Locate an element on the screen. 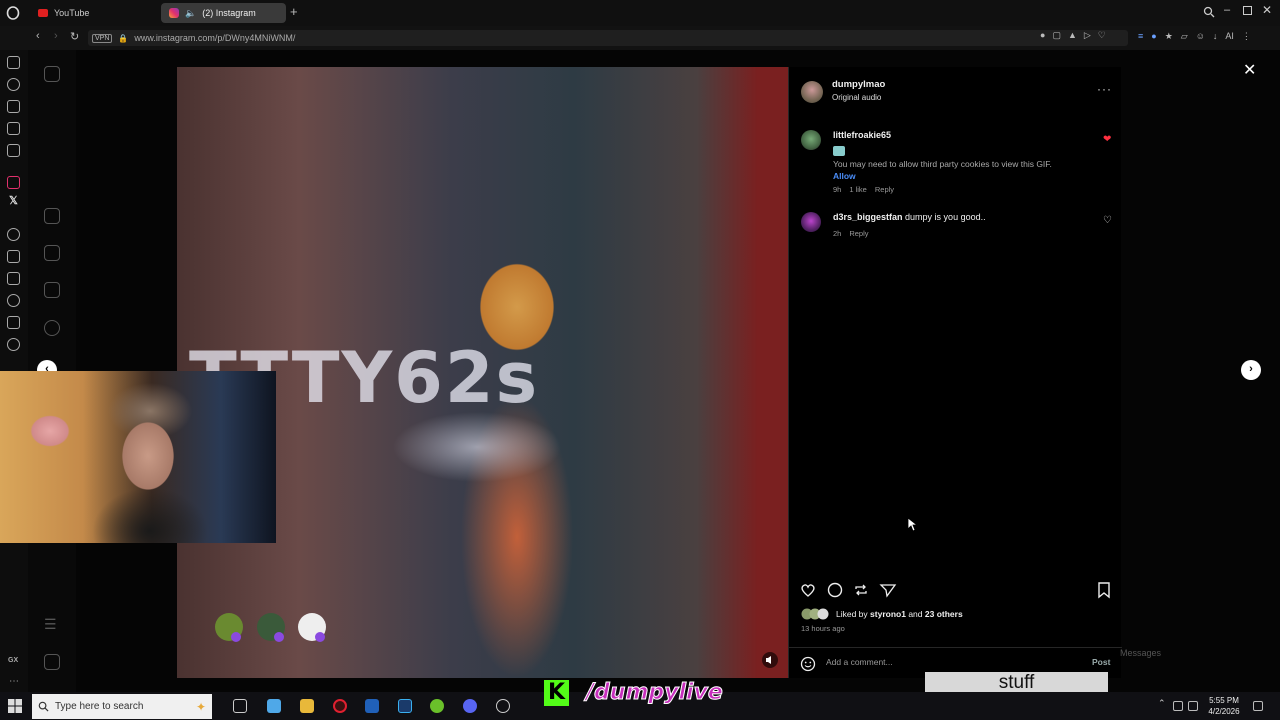 This screenshot has width=1280, height=720. tab-youtube: YouTube is located at coordinates (94, 13).